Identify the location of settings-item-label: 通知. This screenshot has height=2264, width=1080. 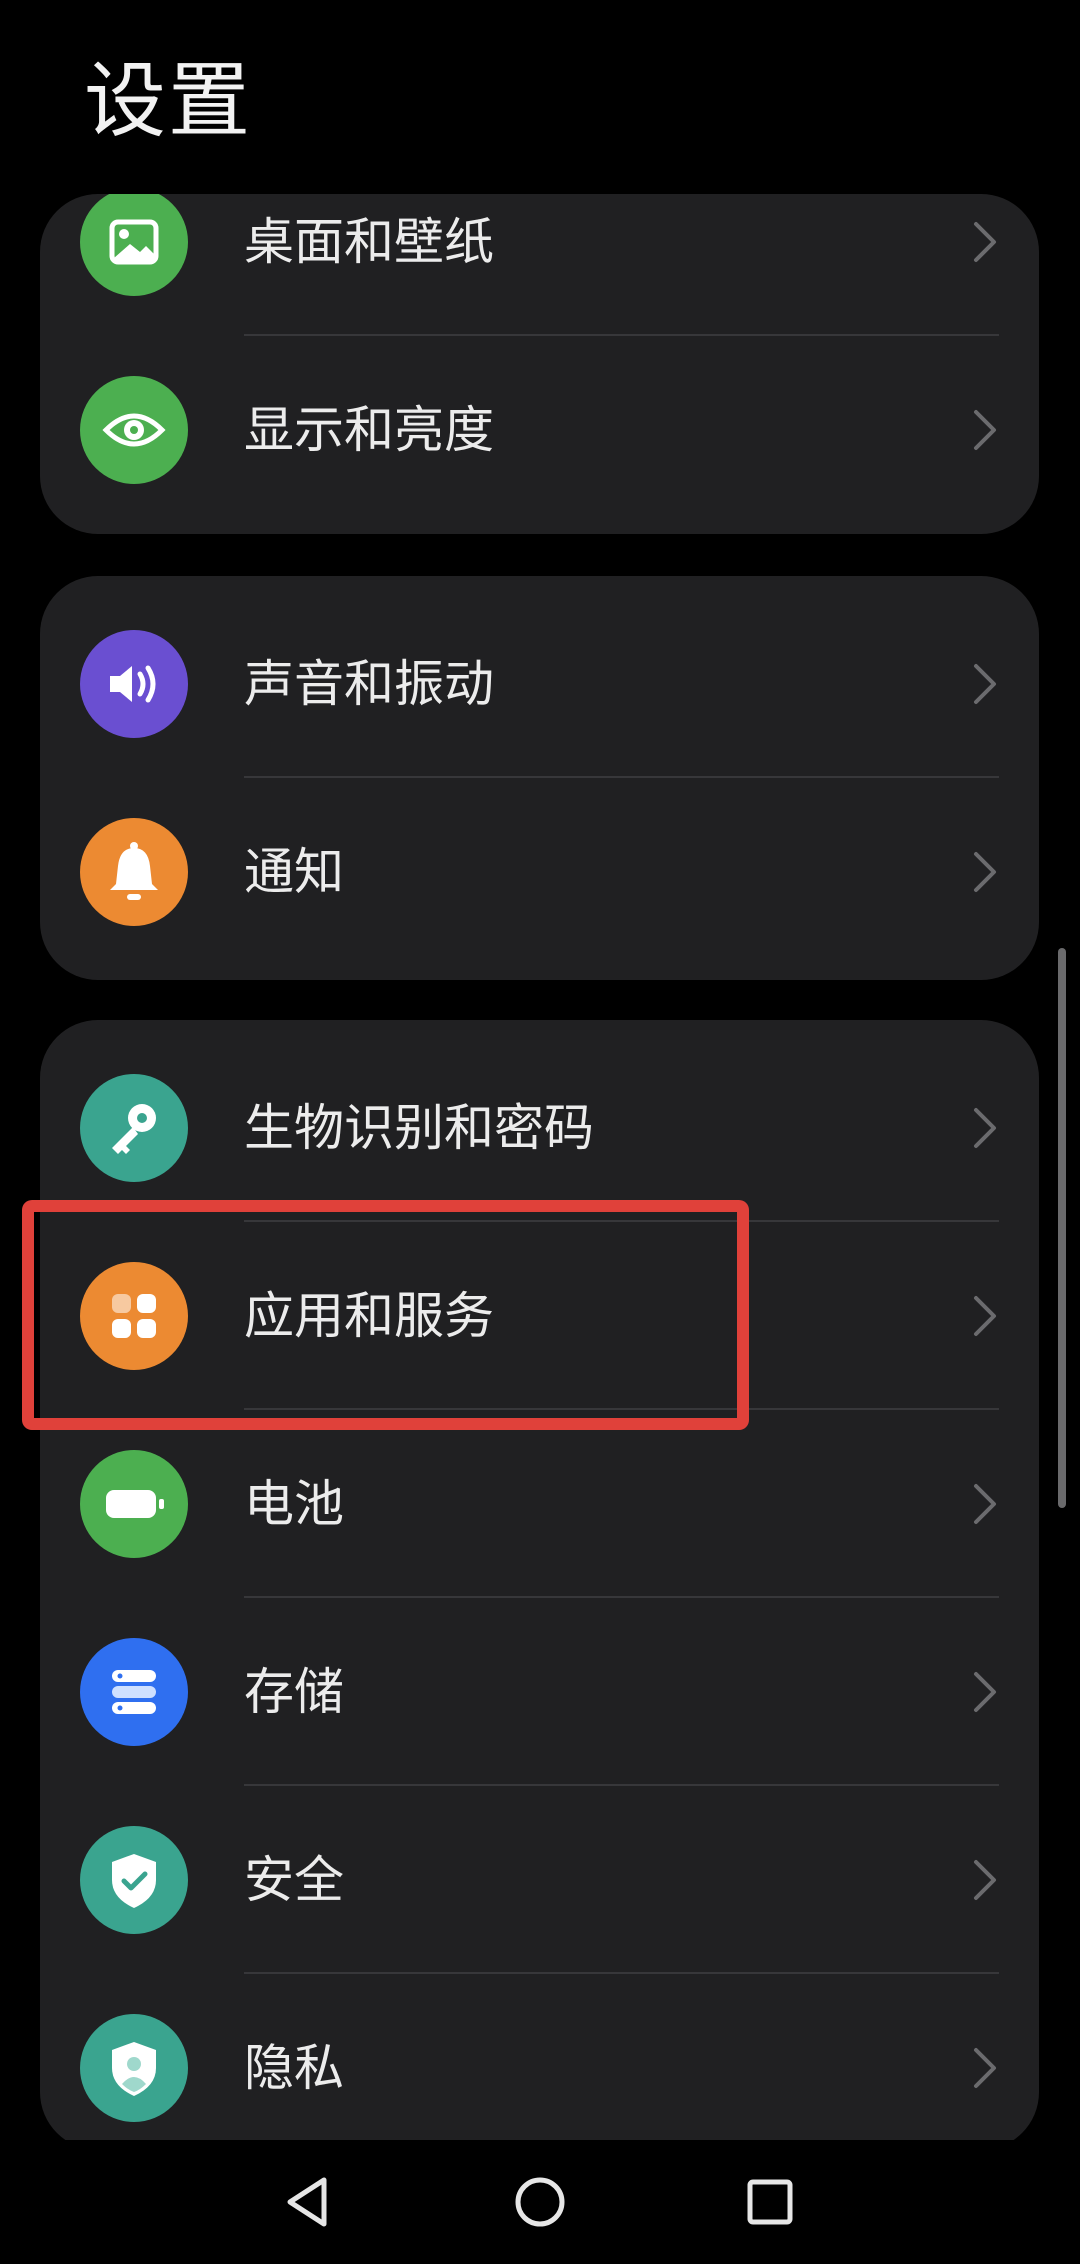
(294, 872).